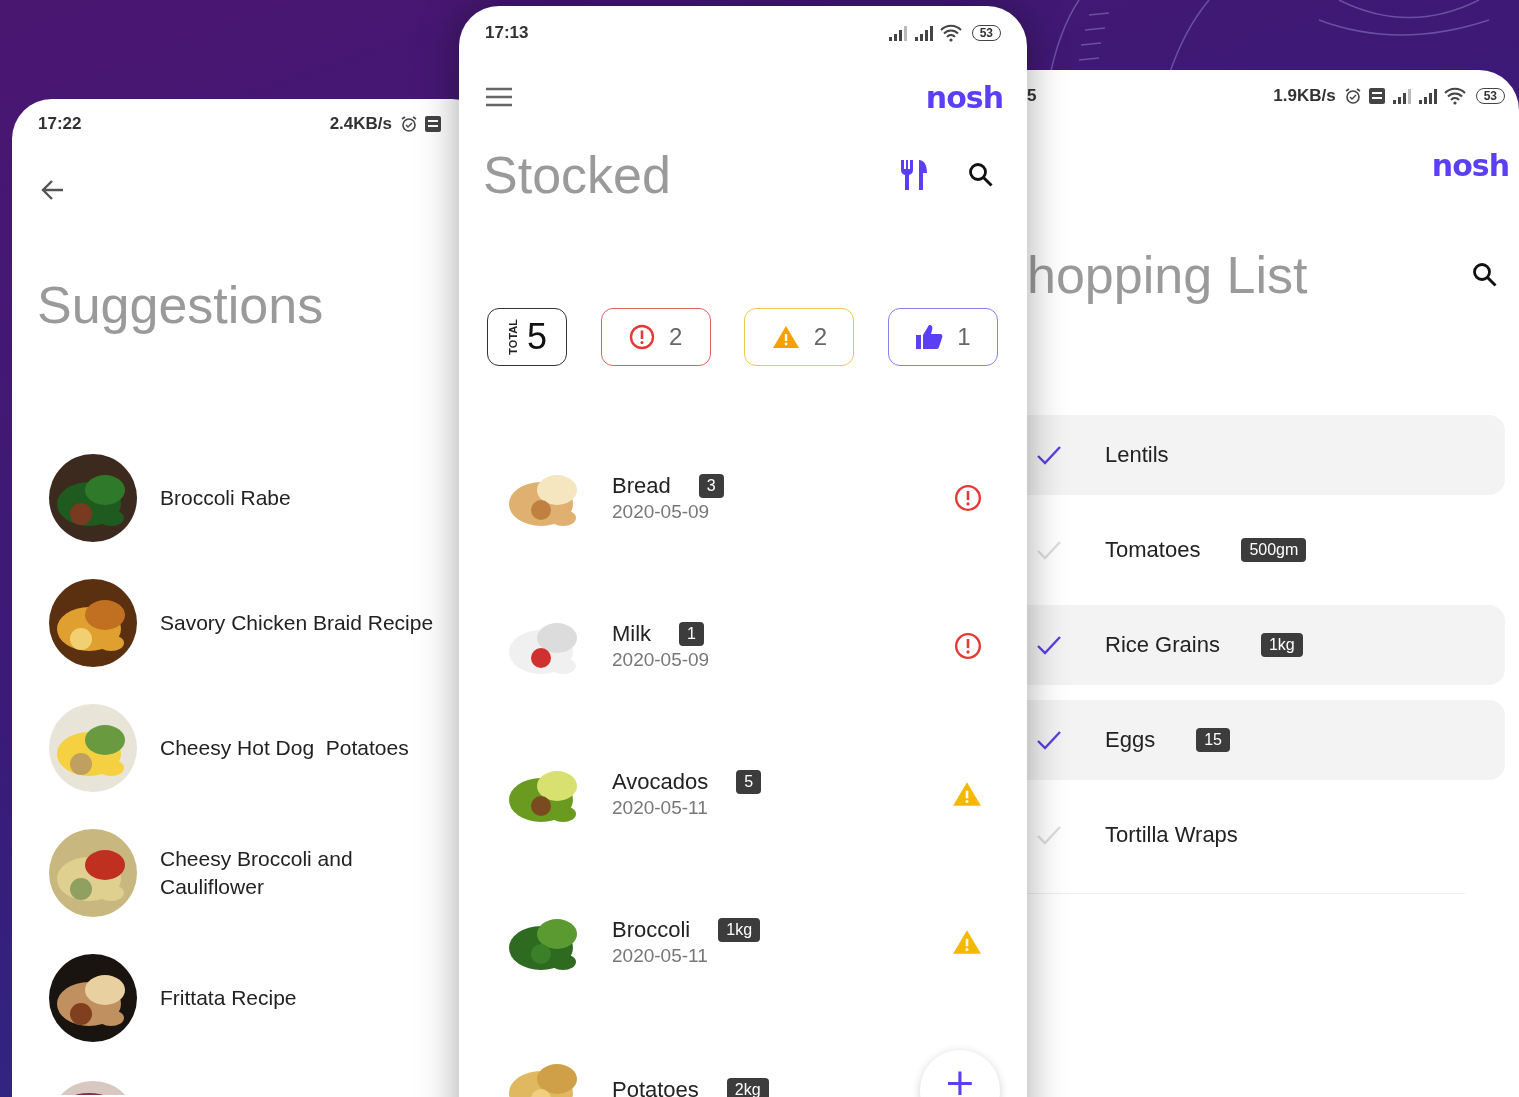 Image resolution: width=1519 pixels, height=1097 pixels. Describe the element at coordinates (360, 124) in the screenshot. I see `network-speed: 2.4KB/s` at that location.